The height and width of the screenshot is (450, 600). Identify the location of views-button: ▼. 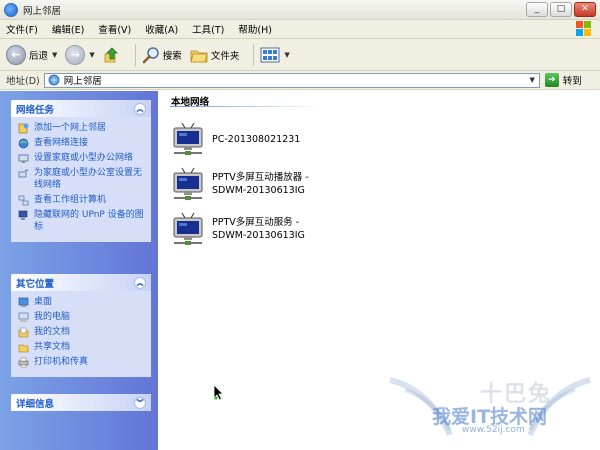
(275, 55).